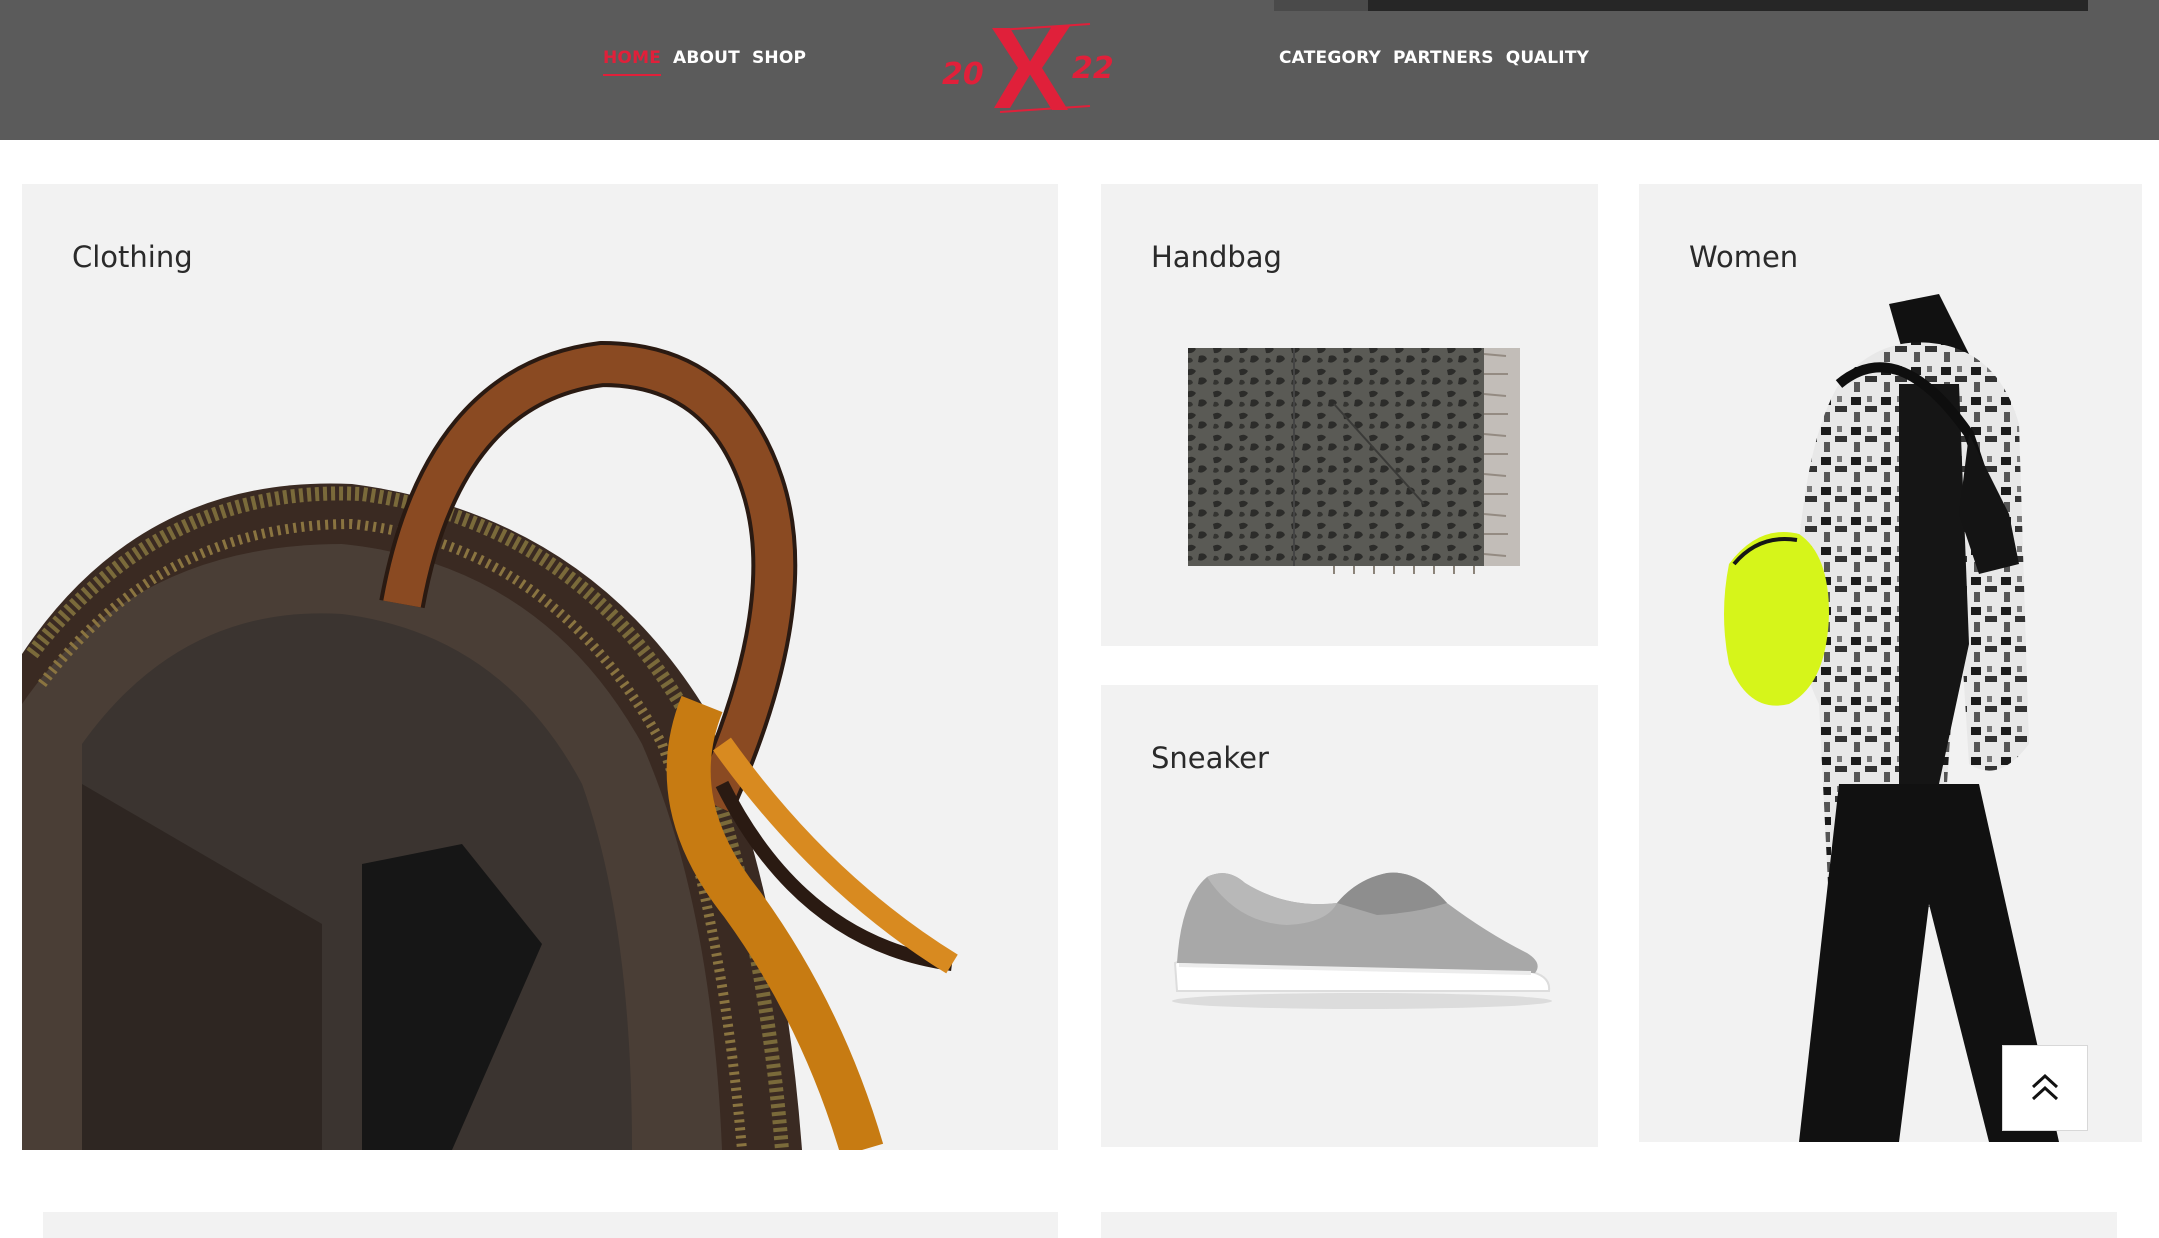 The image size is (2159, 1238). I want to click on logo-text-right: 22, so click(1093, 68).